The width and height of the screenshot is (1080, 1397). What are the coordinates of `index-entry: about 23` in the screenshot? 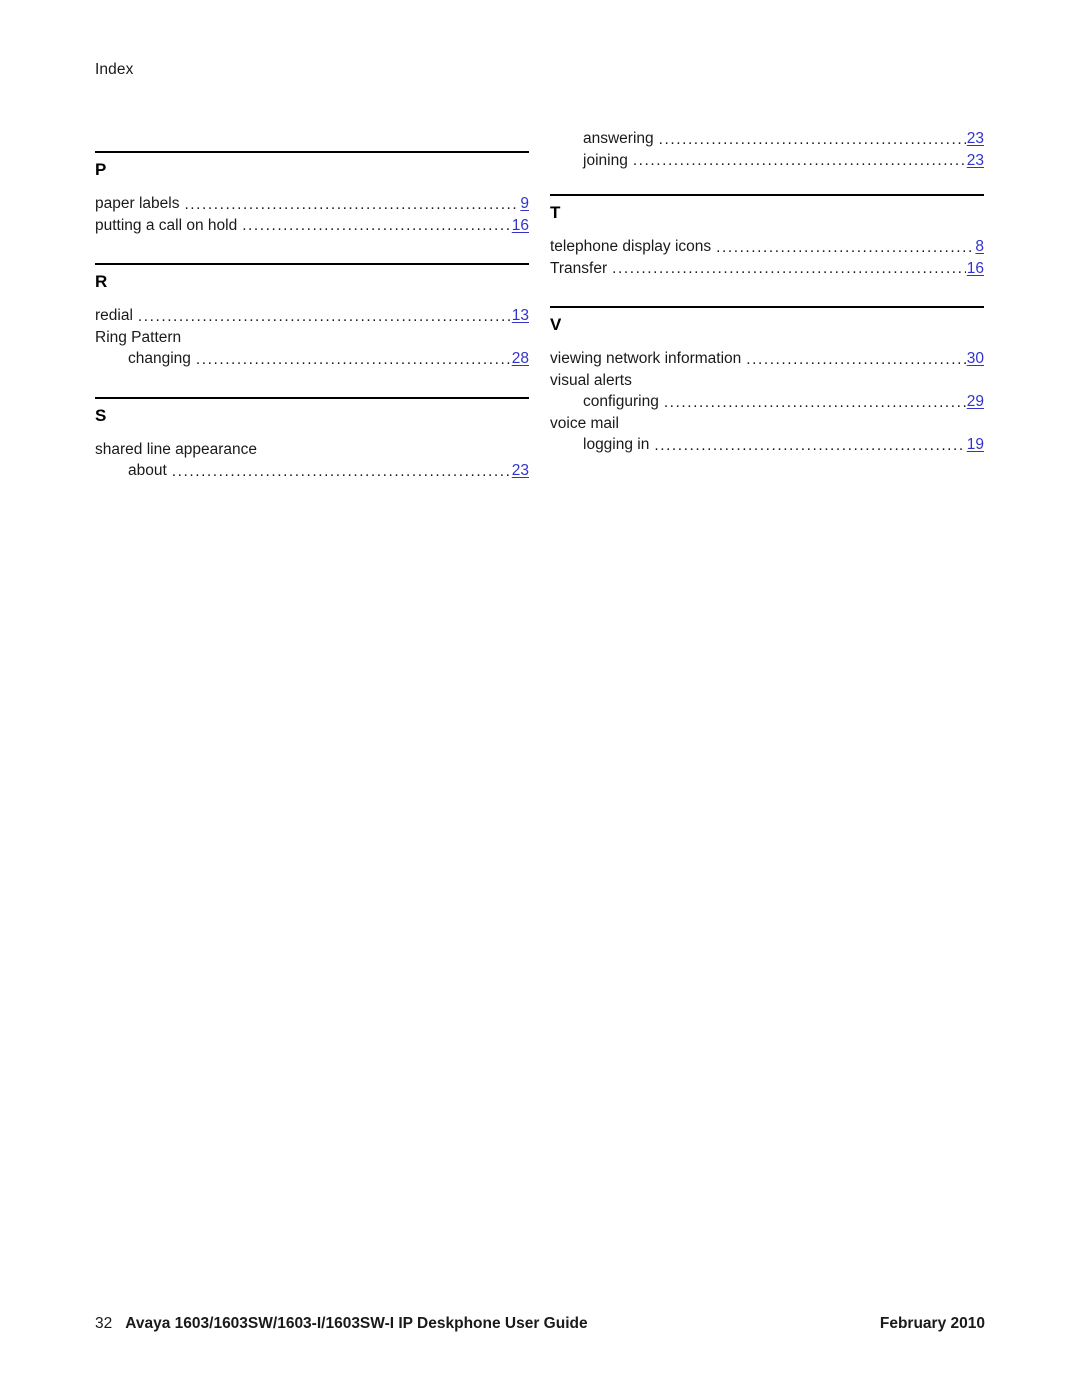 It's located at (312, 471).